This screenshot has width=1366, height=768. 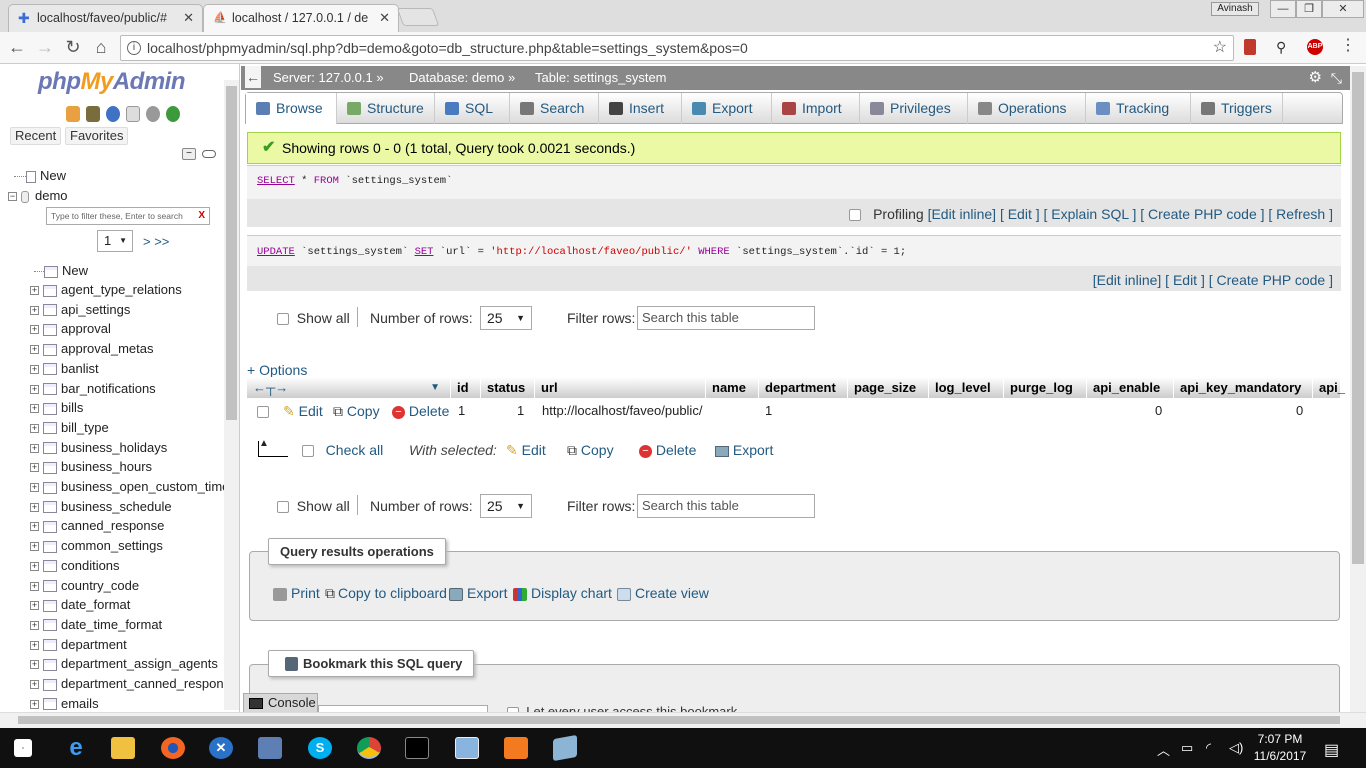 I want to click on cell-api_key_mandatory: 0, so click(x=1299, y=411).